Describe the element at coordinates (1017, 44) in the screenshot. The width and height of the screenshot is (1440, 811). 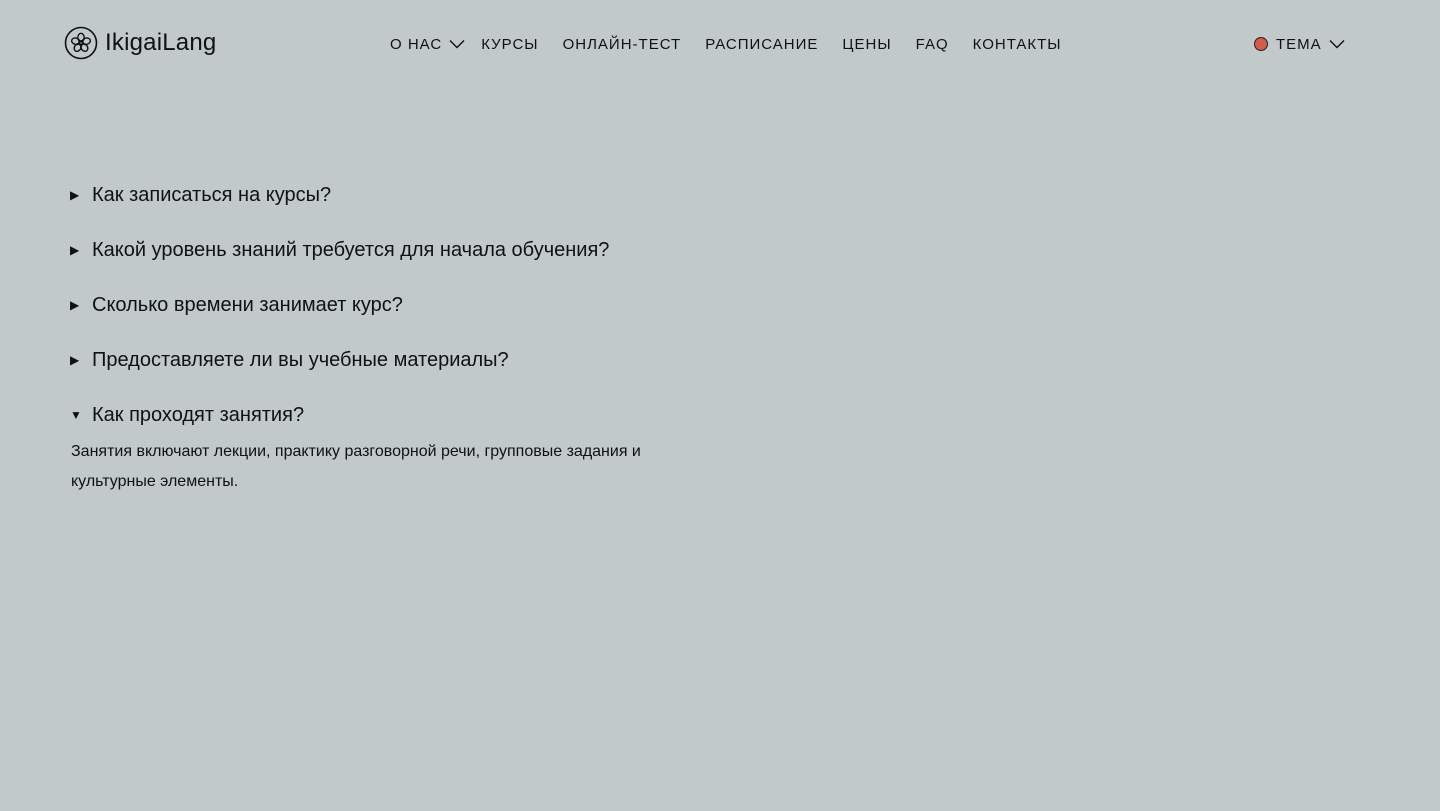
I see `nav-item-contacts: КОНТАКТЫ` at that location.